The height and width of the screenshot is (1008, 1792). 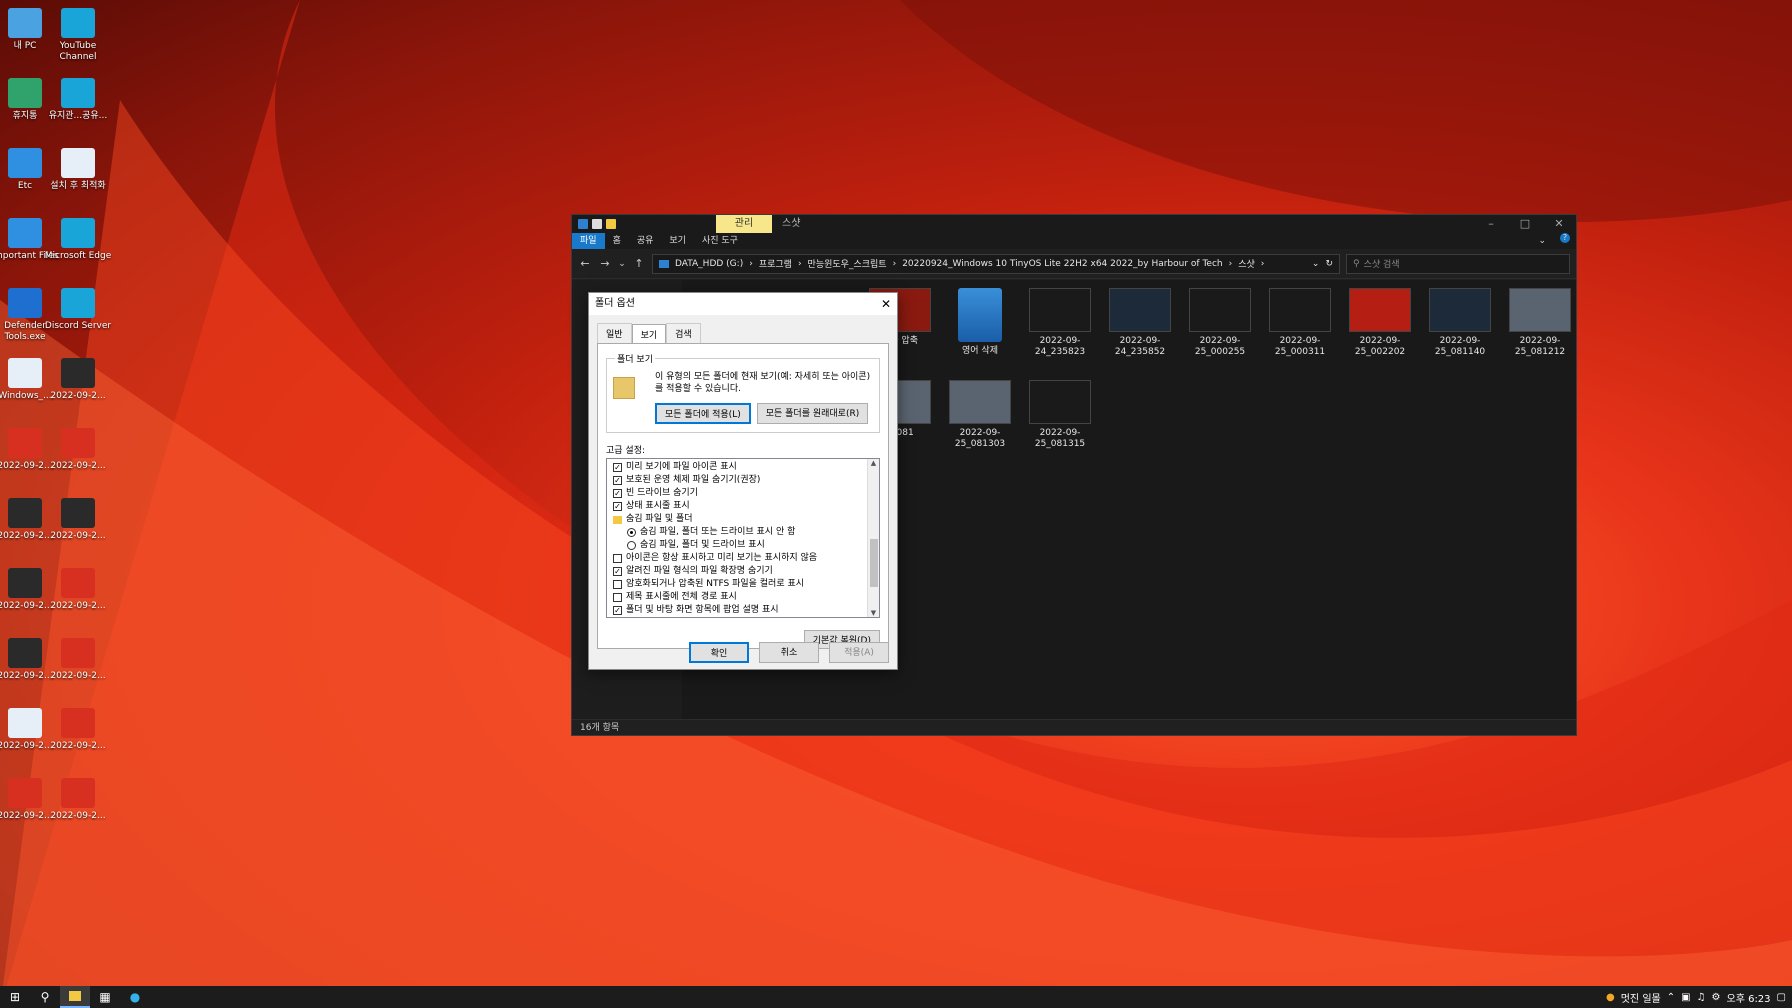 I want to click on expand-ribbon-icon: ⌄, so click(x=1542, y=241).